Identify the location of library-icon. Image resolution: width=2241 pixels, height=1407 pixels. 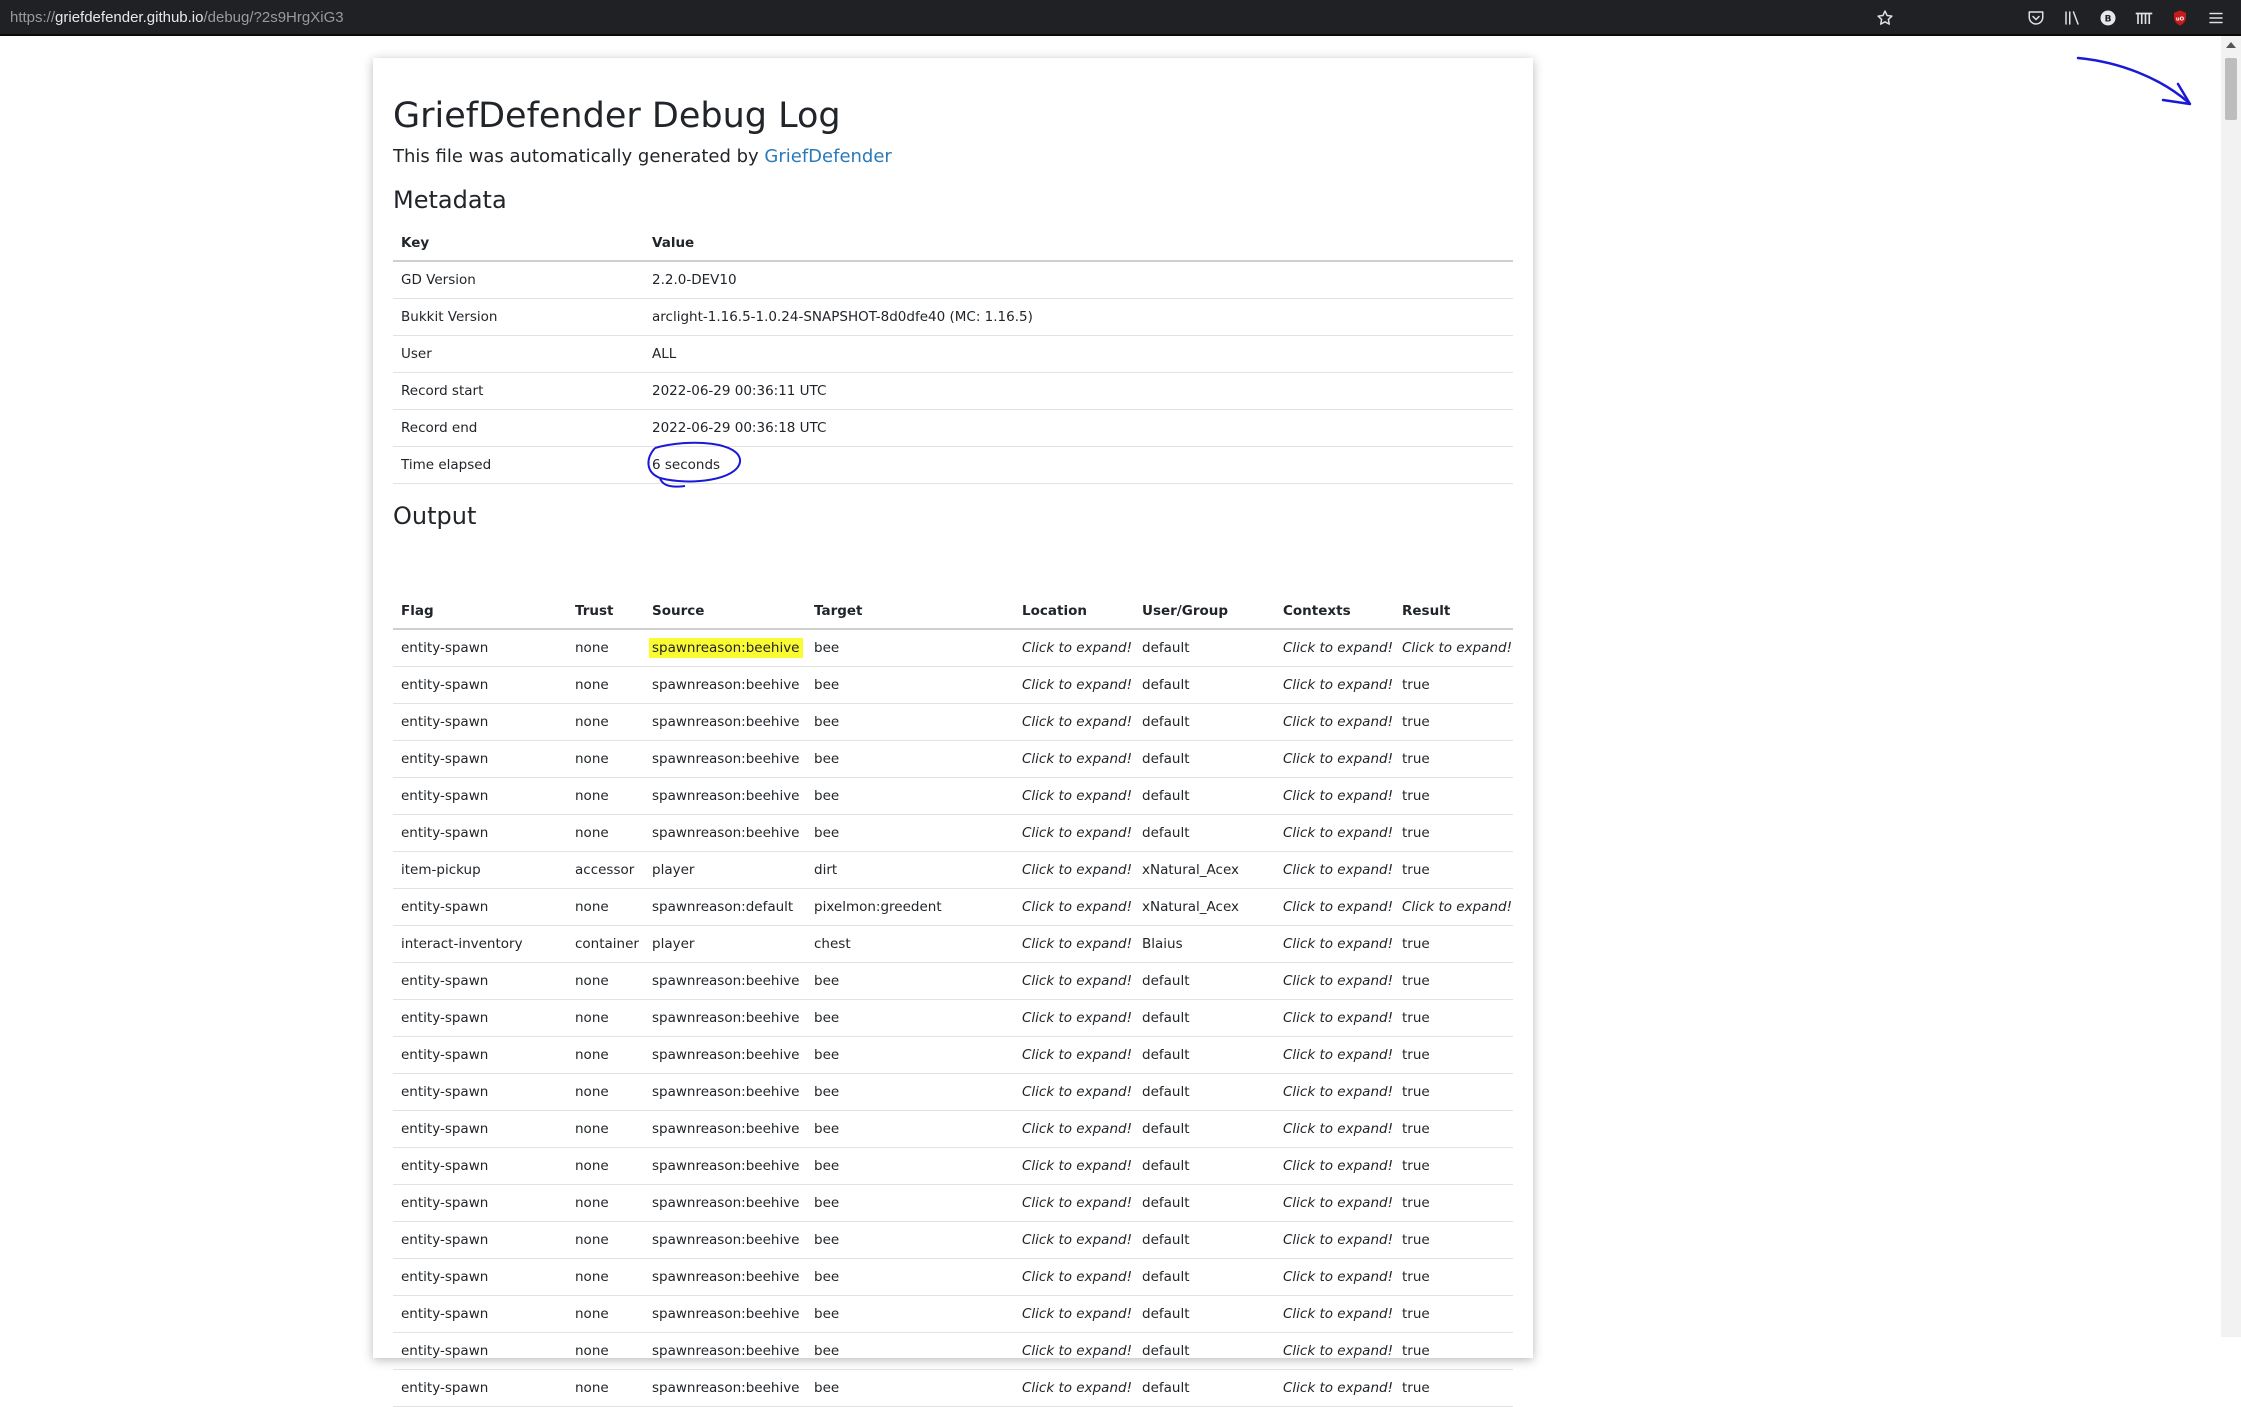
(2072, 18).